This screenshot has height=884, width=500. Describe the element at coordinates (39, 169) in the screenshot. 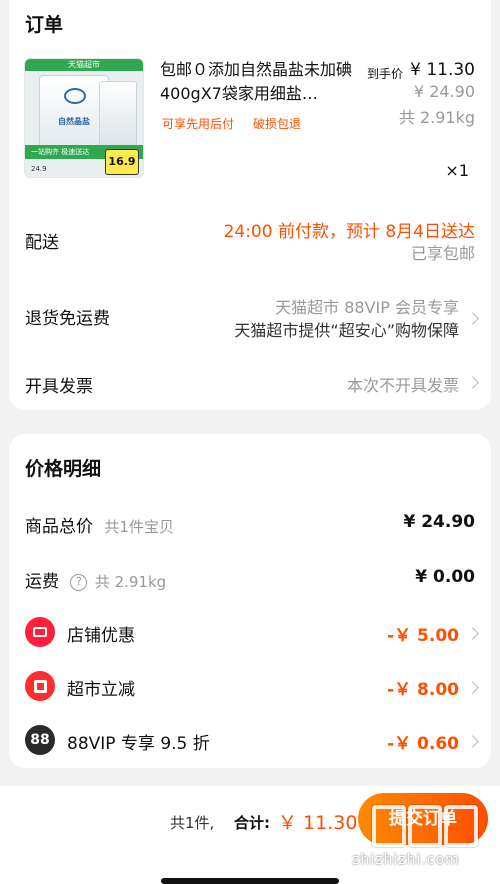

I see `product-image-small-price: 24.9` at that location.